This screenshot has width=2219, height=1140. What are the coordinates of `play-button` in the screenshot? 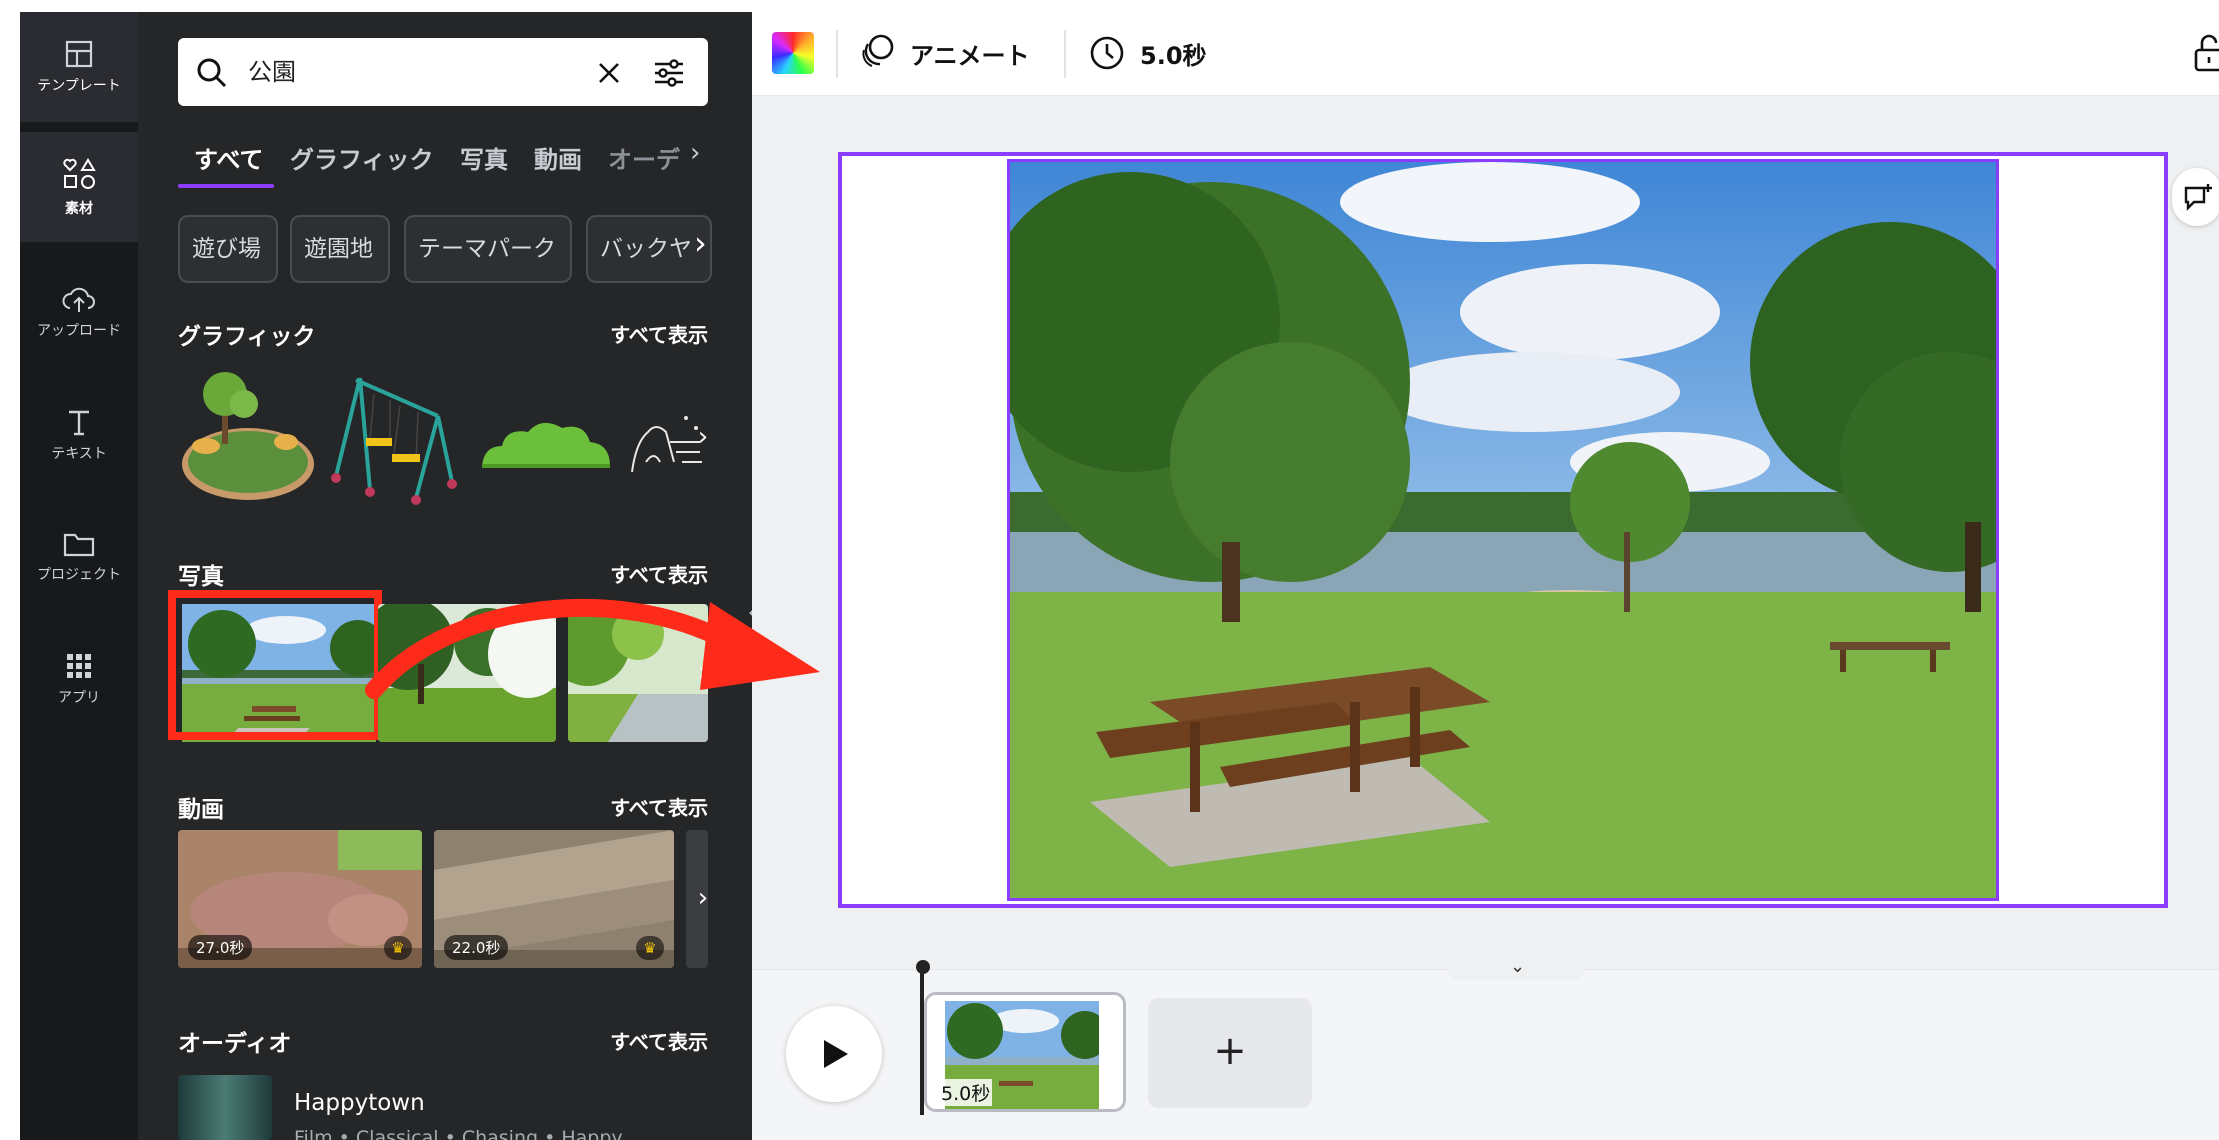 It's located at (834, 1054).